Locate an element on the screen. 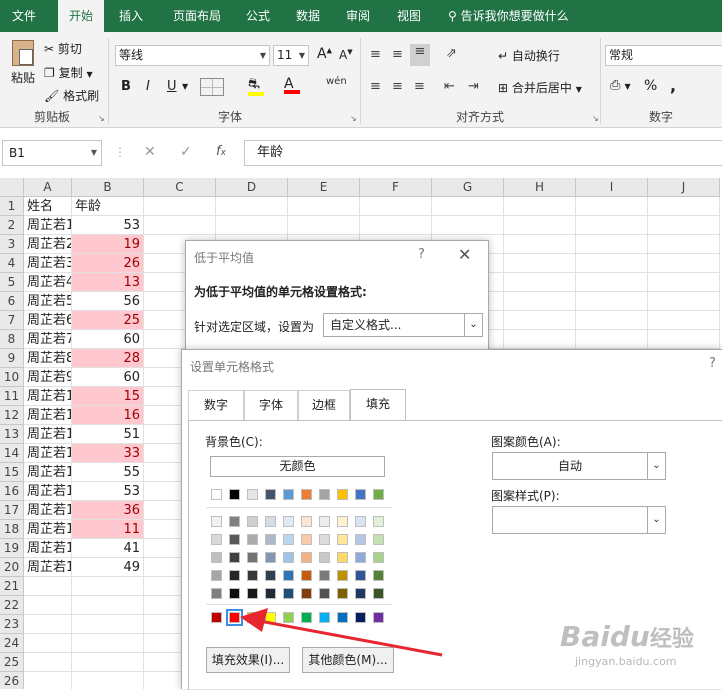 The image size is (722, 690). arrow-head is located at coordinates (254, 620).